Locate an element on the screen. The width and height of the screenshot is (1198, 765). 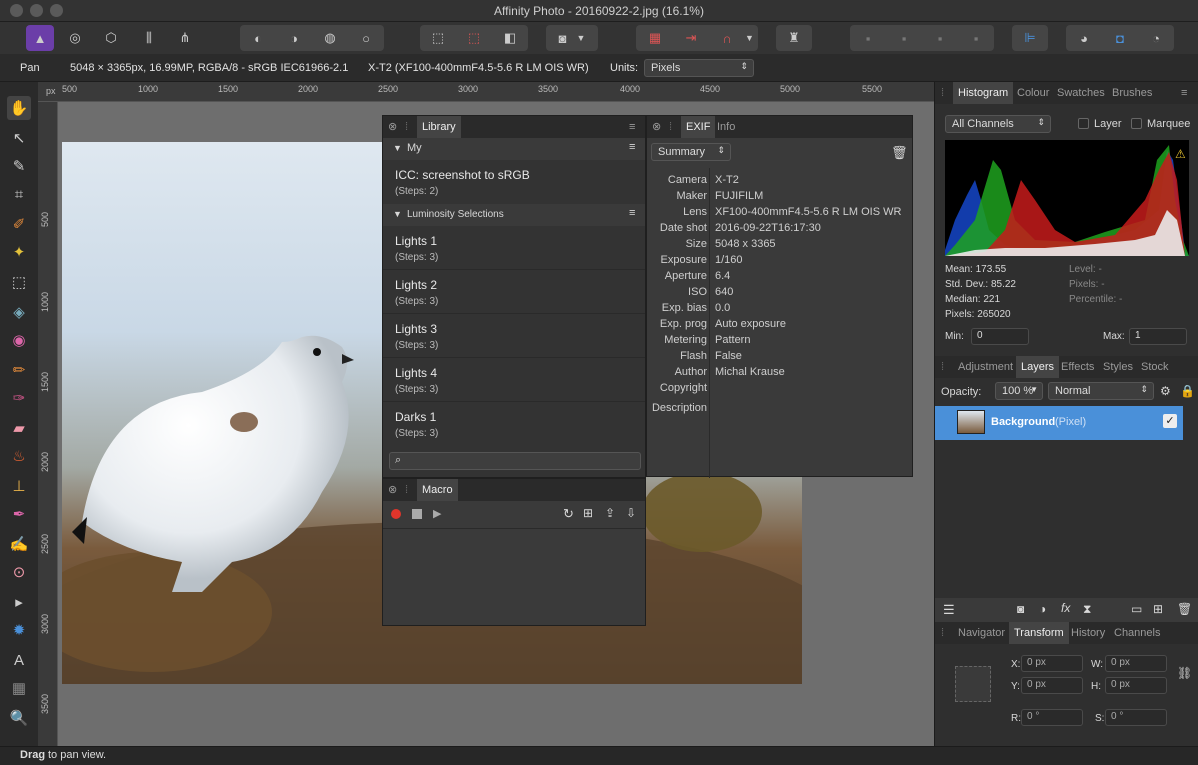
y-field: 0 px is located at coordinates (1052, 685).